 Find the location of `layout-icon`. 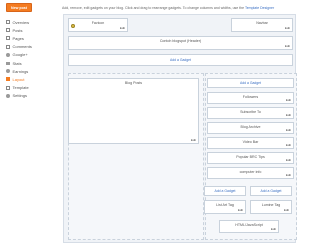

layout-icon is located at coordinates (8, 79).